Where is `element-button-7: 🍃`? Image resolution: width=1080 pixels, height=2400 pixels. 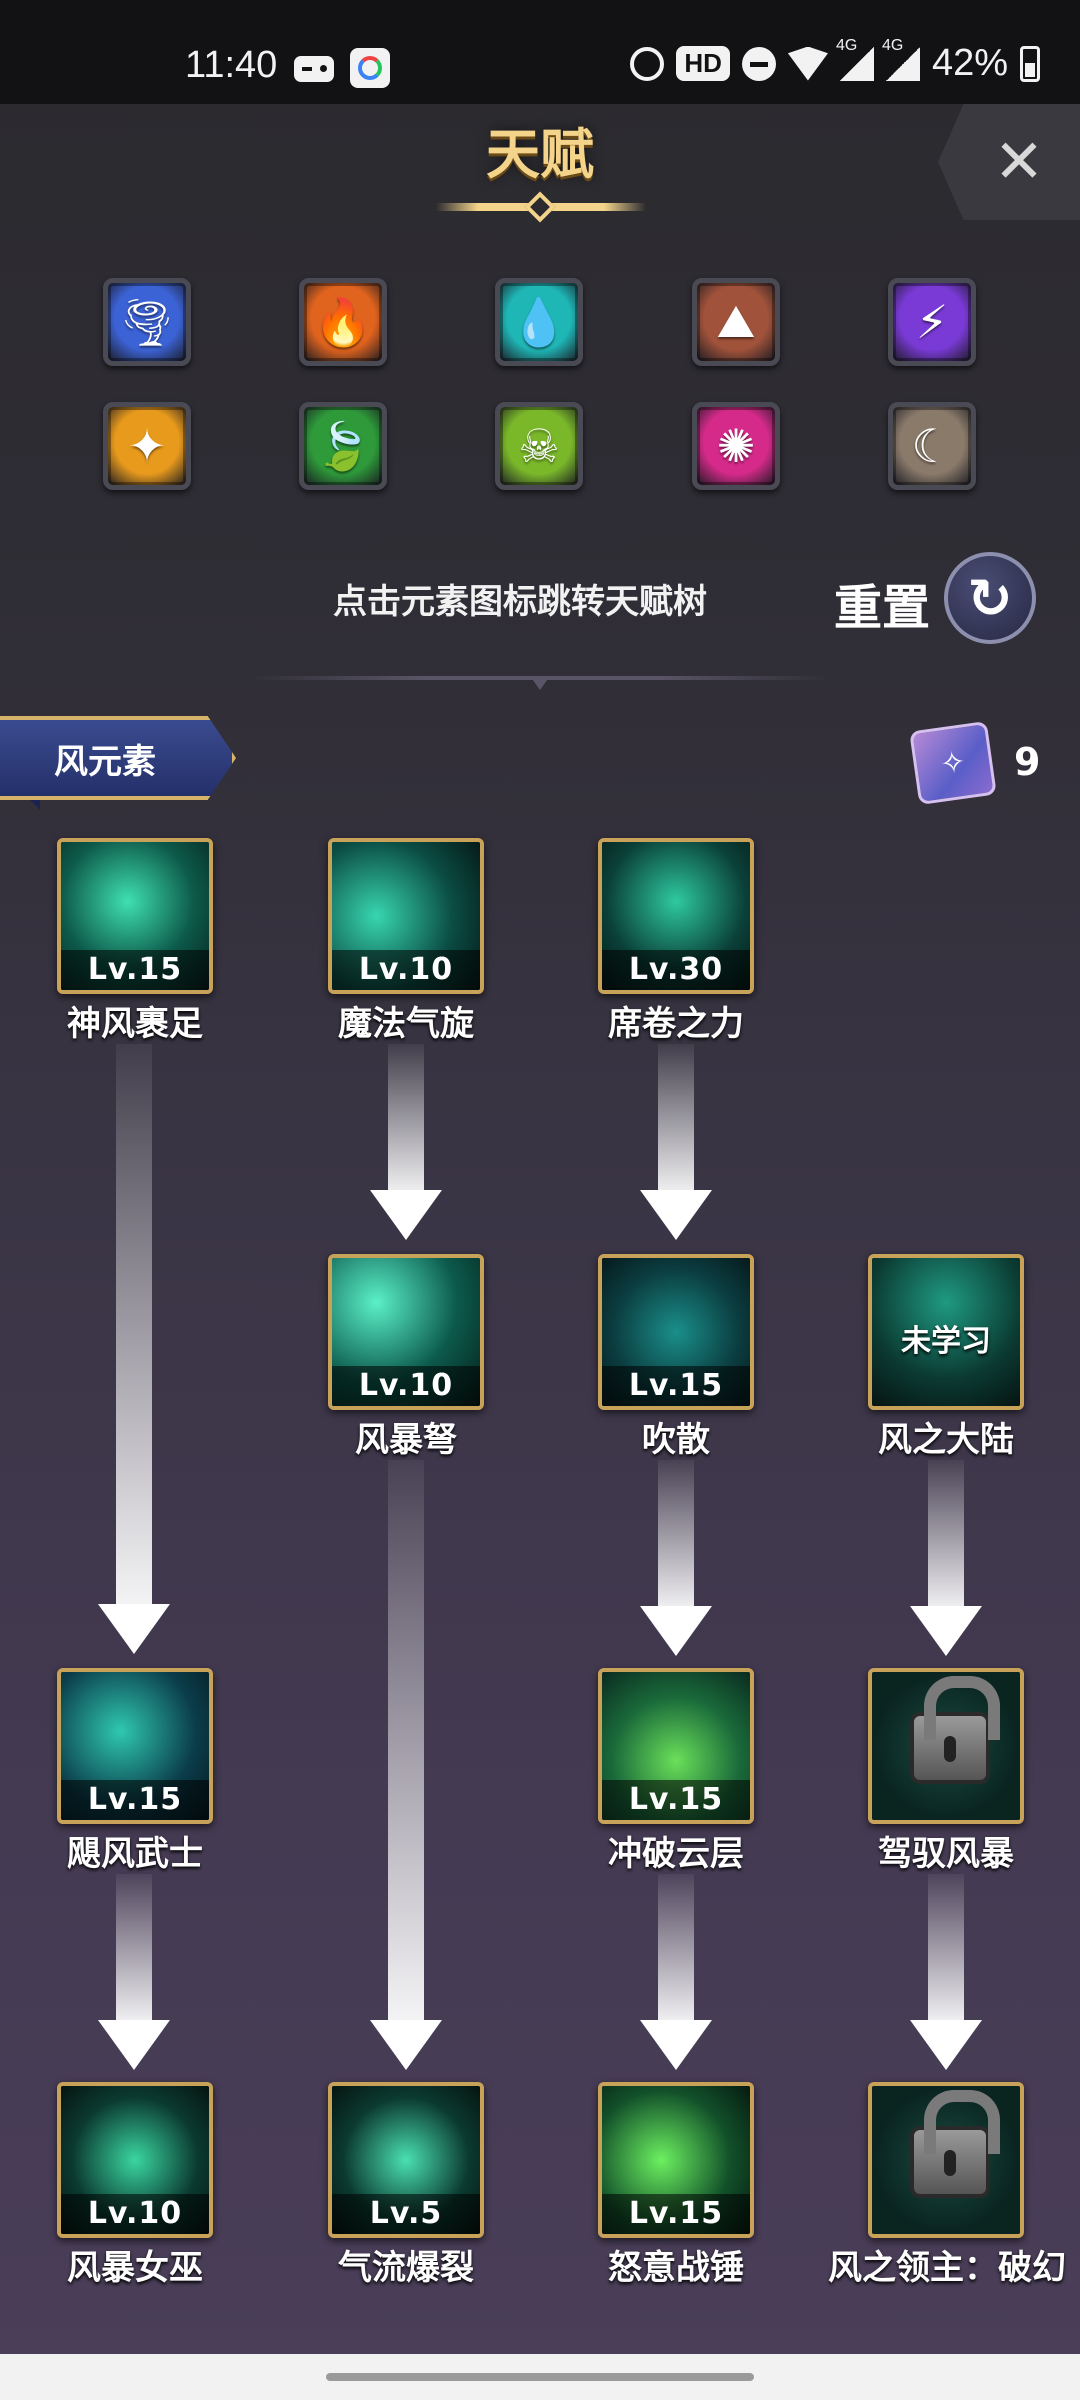
element-button-7: 🍃 is located at coordinates (343, 446).